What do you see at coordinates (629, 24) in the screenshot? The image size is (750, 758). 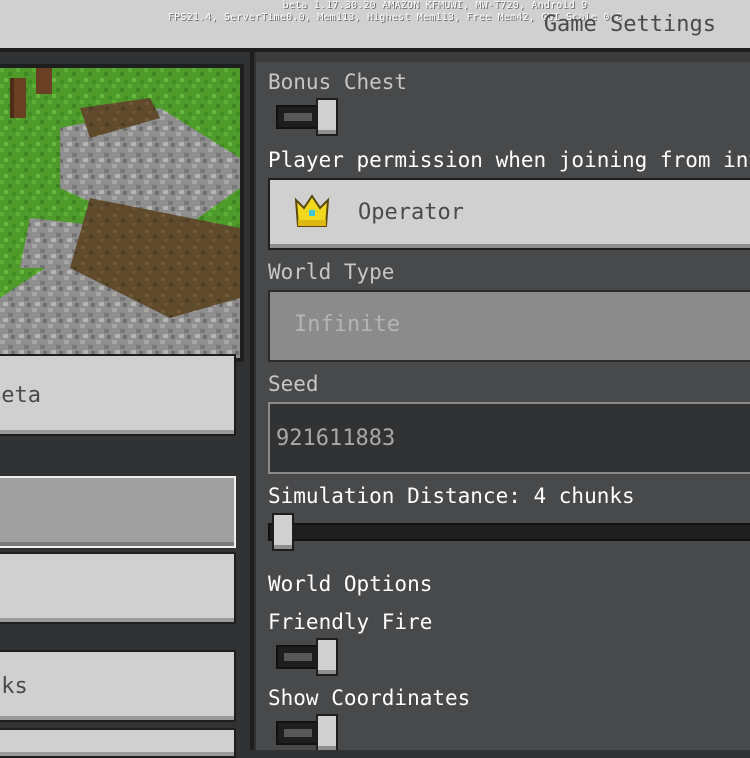 I see `page-title: Game Settings` at bounding box center [629, 24].